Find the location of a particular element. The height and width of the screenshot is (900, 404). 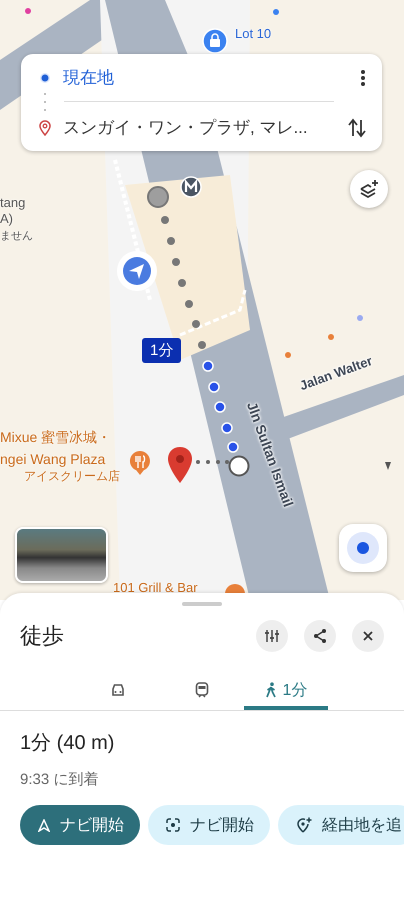

map-label: Mixue 蜜雪冰城・ is located at coordinates (56, 438).